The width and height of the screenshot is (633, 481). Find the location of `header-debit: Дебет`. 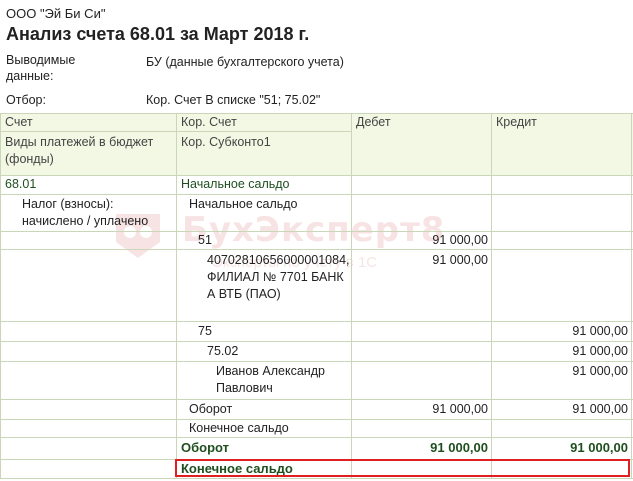

header-debit: Дебет is located at coordinates (373, 122).